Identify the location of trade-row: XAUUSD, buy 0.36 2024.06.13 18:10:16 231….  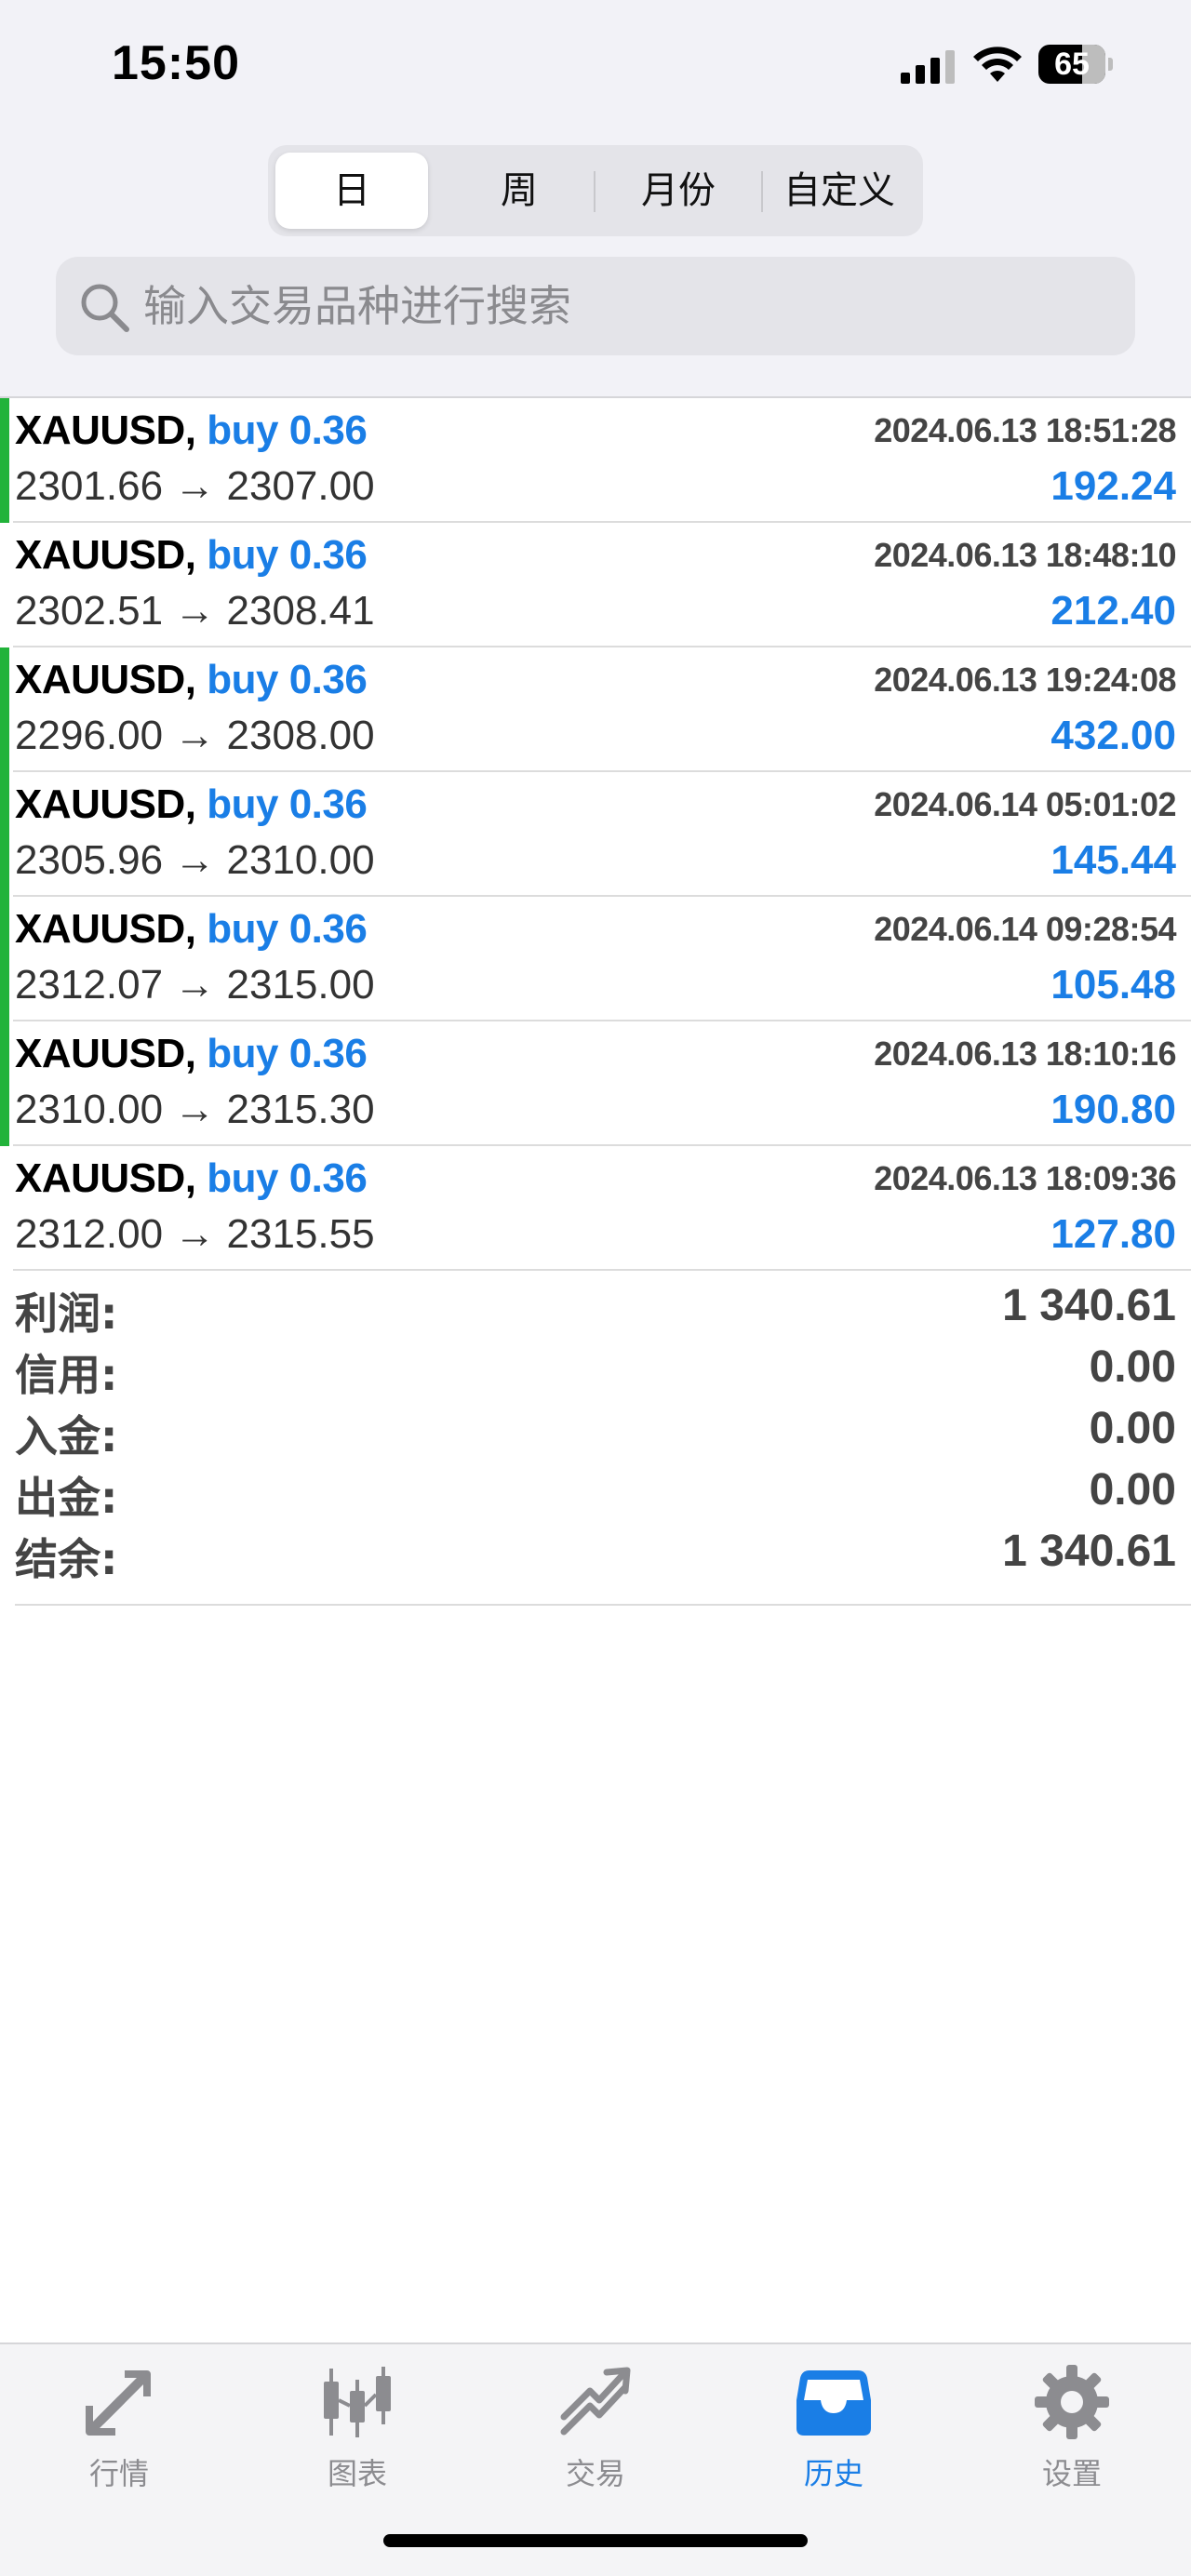
(595, 1083).